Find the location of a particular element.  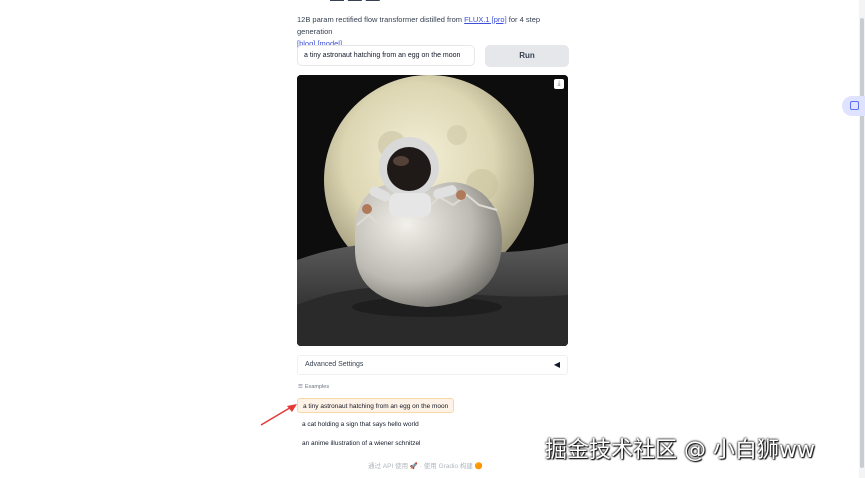

examples-label: Examples is located at coordinates (317, 387).